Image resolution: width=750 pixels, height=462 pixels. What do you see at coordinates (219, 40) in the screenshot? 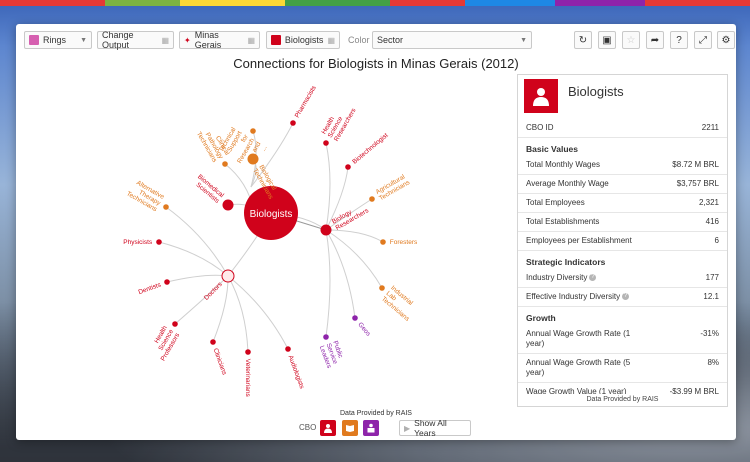
I see `location-button: ✦ Minas Gerais ▦` at bounding box center [219, 40].